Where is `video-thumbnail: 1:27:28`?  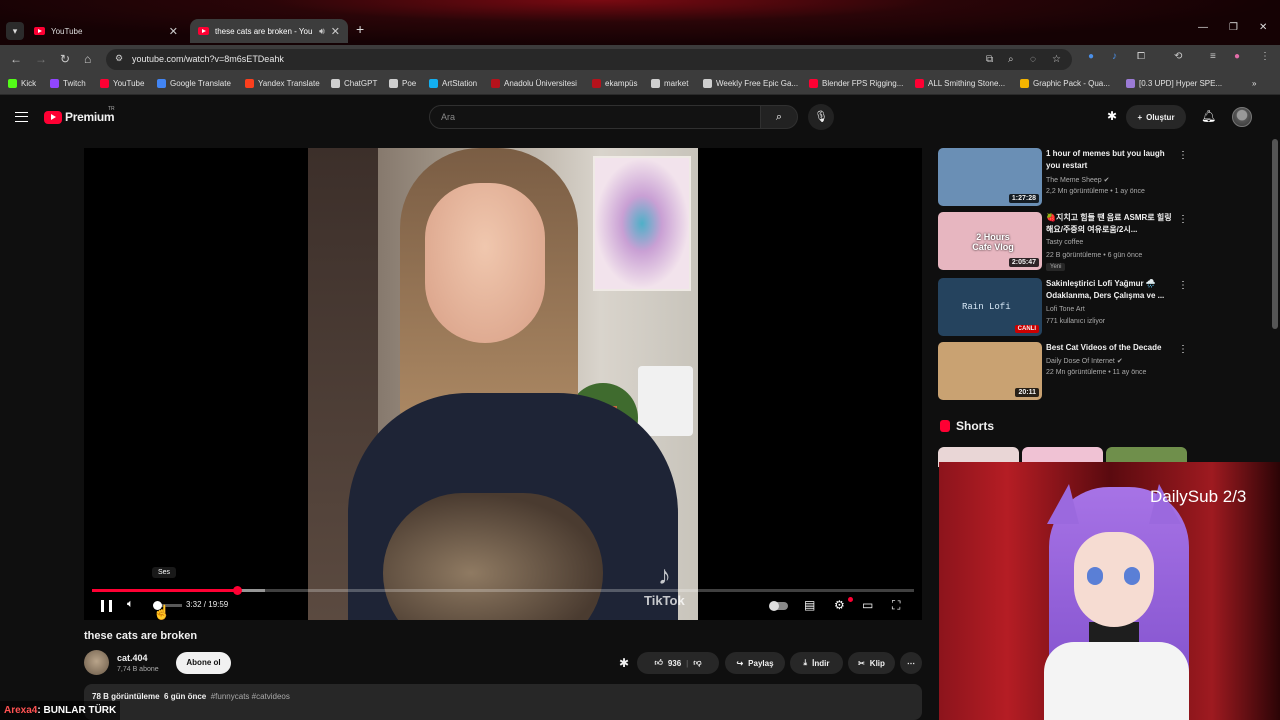 video-thumbnail: 1:27:28 is located at coordinates (990, 177).